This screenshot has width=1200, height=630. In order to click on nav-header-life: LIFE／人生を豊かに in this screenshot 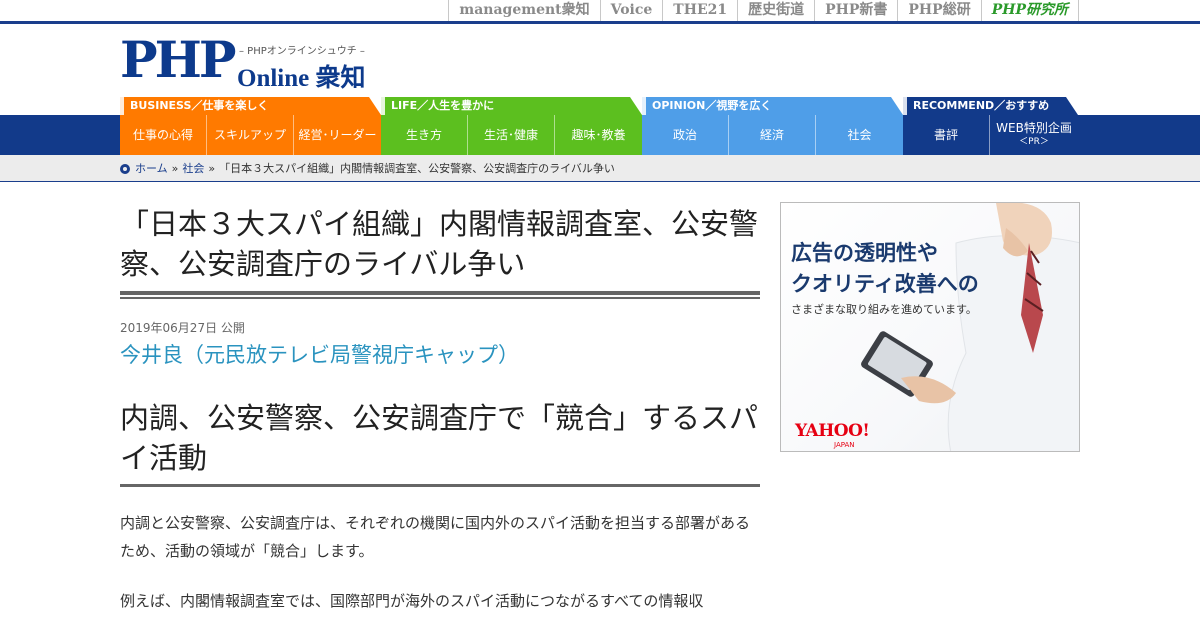, I will do `click(511, 106)`.